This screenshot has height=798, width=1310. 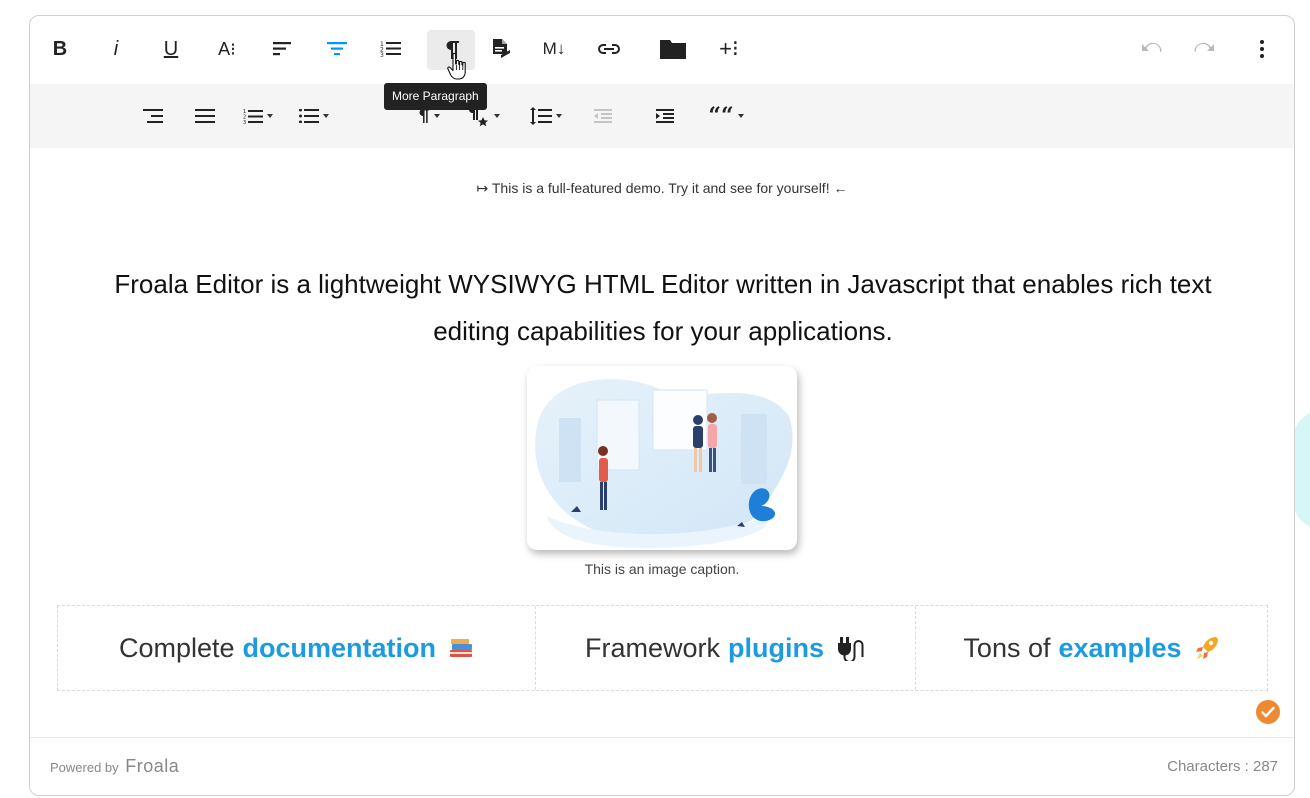 I want to click on paragraph-toolbar: 123 ““, so click(x=662, y=116).